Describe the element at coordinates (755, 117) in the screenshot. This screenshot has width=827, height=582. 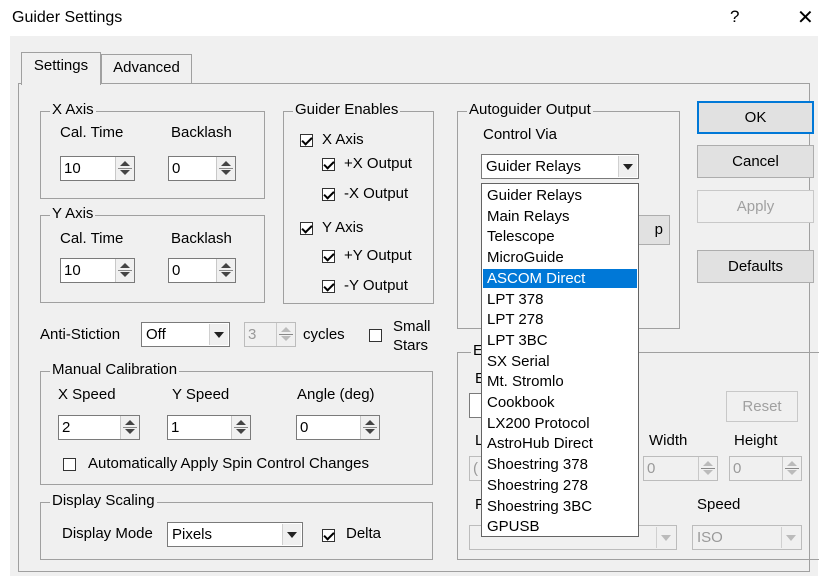
I see `ok-button: OK` at that location.